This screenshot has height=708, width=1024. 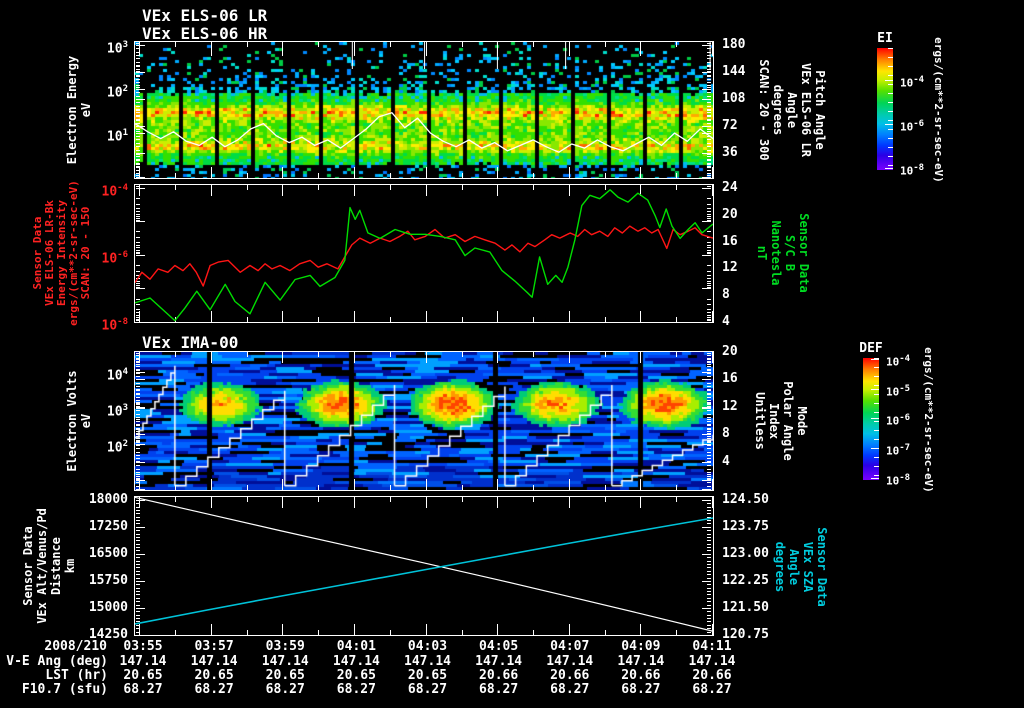 What do you see at coordinates (871, 348) in the screenshot?
I see `colorbar-title-def: DEF` at bounding box center [871, 348].